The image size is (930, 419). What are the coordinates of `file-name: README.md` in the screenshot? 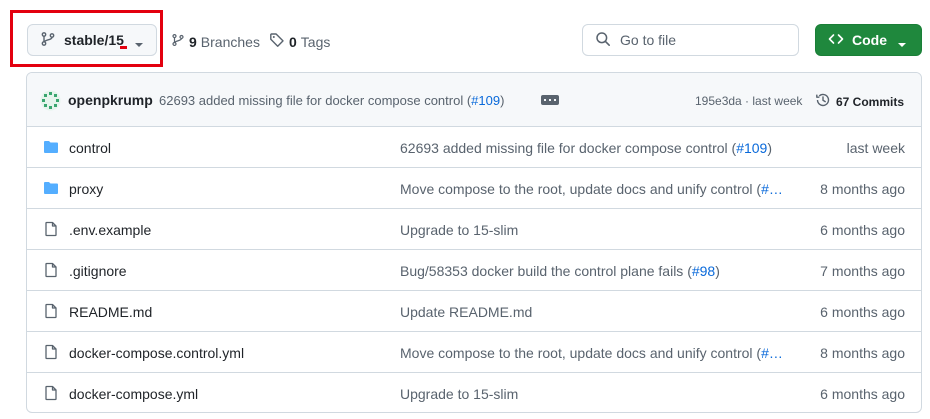 It's located at (110, 312).